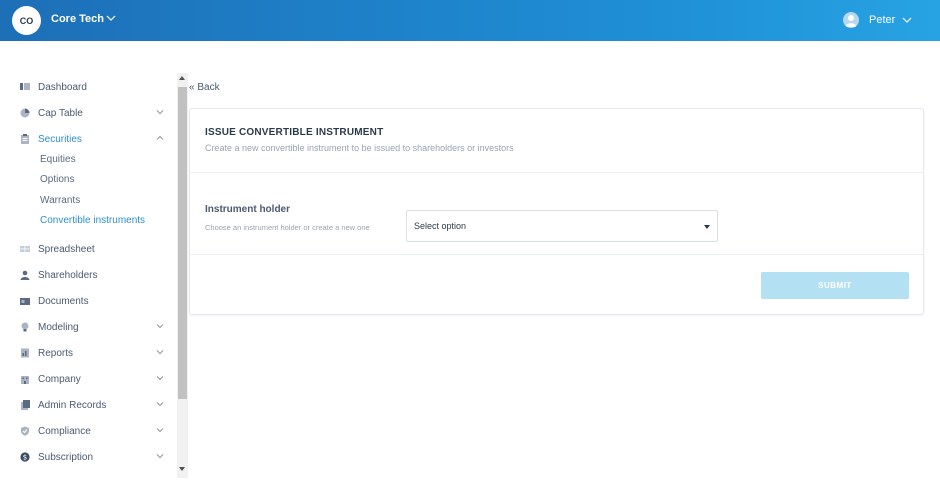  Describe the element at coordinates (294, 132) in the screenshot. I see `card-title: ISSUE CONVERTIBLE INSTRUMENT` at that location.